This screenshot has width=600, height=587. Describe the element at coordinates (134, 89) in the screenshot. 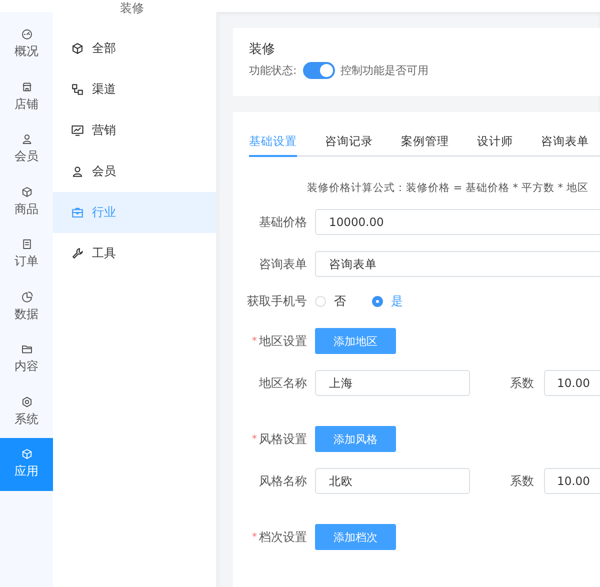

I see `menu-item: 渠道` at that location.